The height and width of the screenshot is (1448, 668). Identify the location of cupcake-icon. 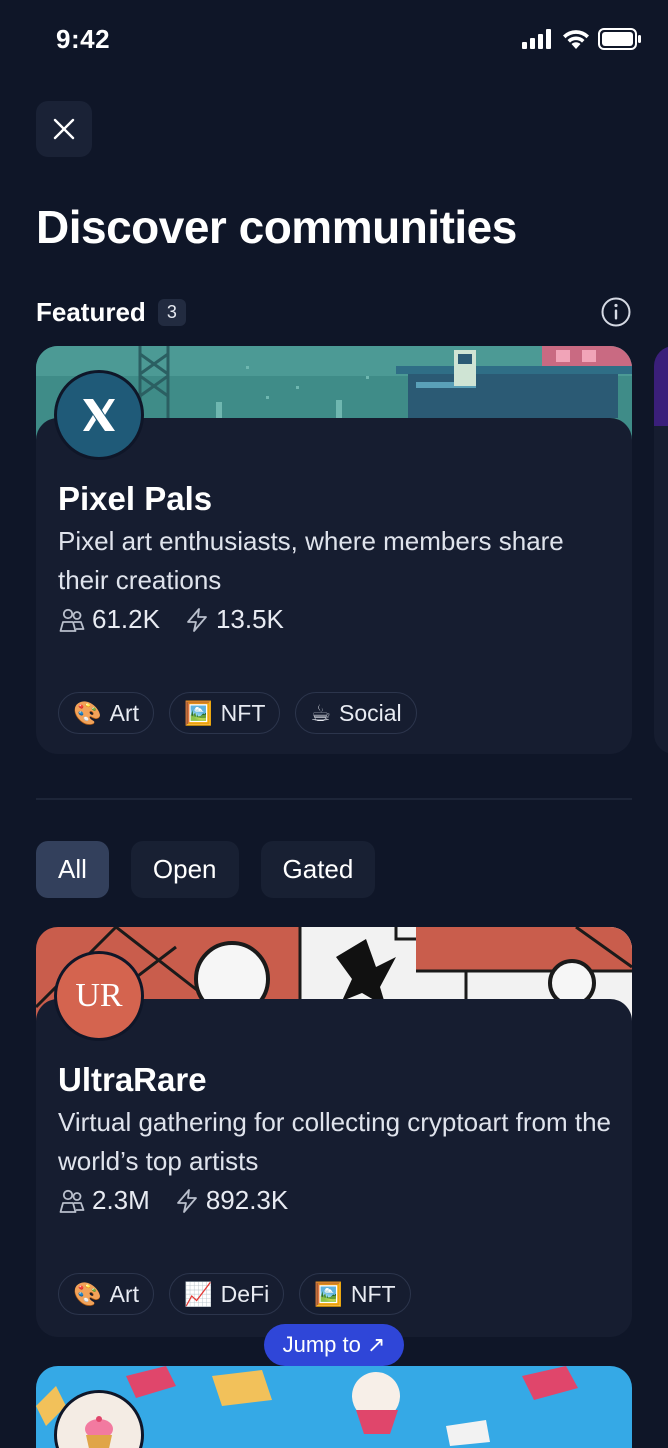
(99, 1432).